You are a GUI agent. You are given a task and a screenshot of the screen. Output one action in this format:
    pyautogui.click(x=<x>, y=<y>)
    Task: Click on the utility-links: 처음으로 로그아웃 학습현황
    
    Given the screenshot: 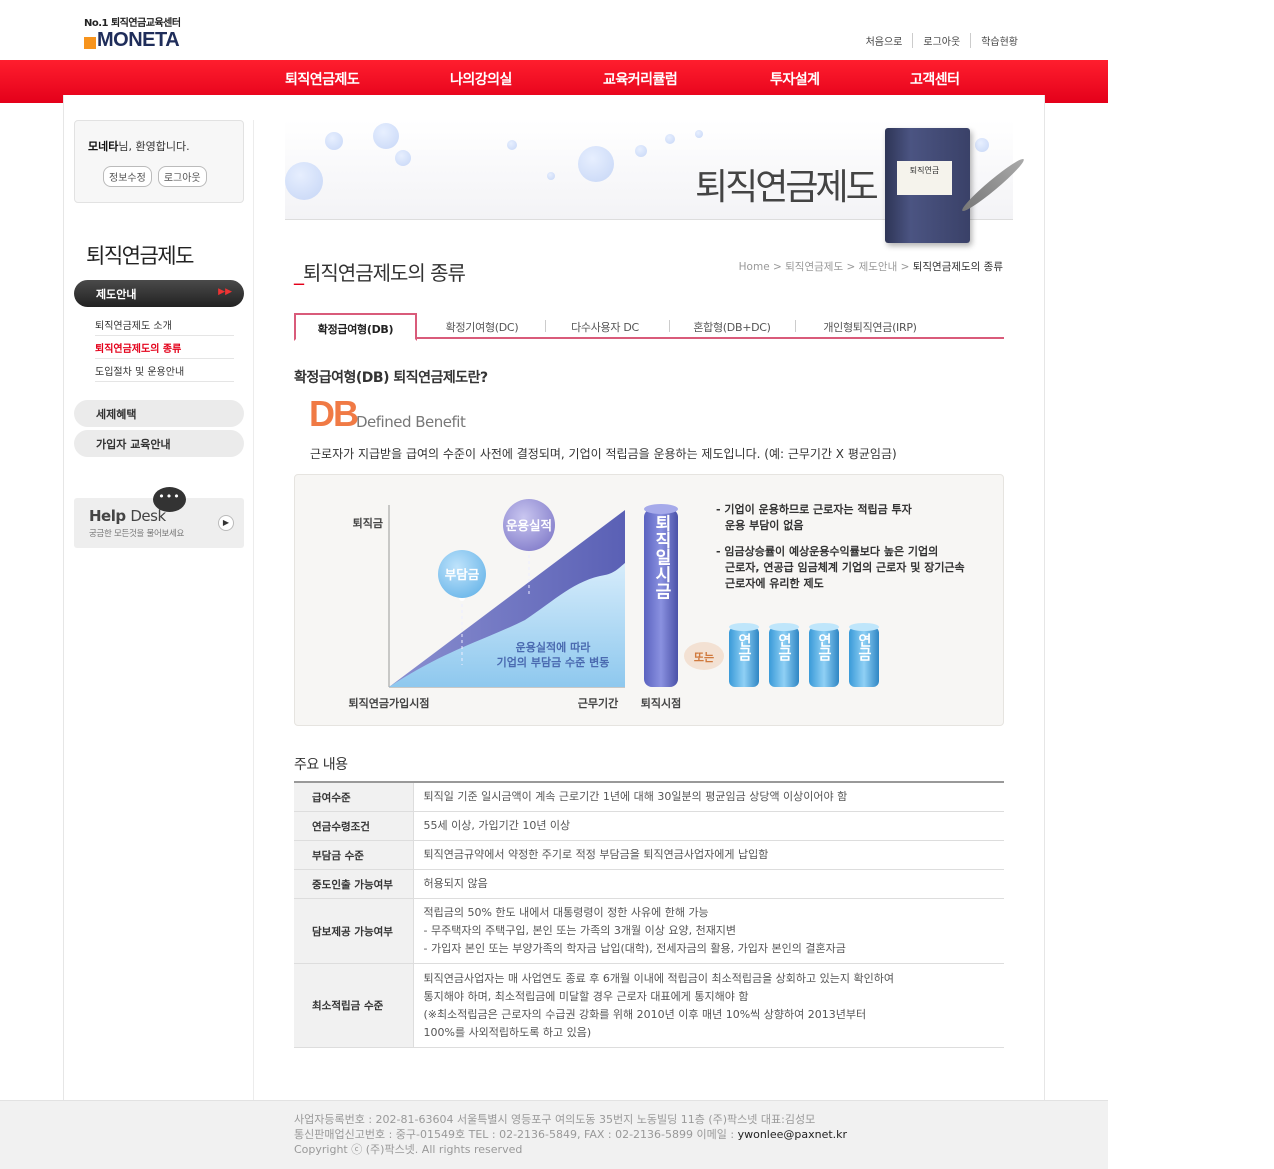 What is the action you would take?
    pyautogui.click(x=942, y=40)
    